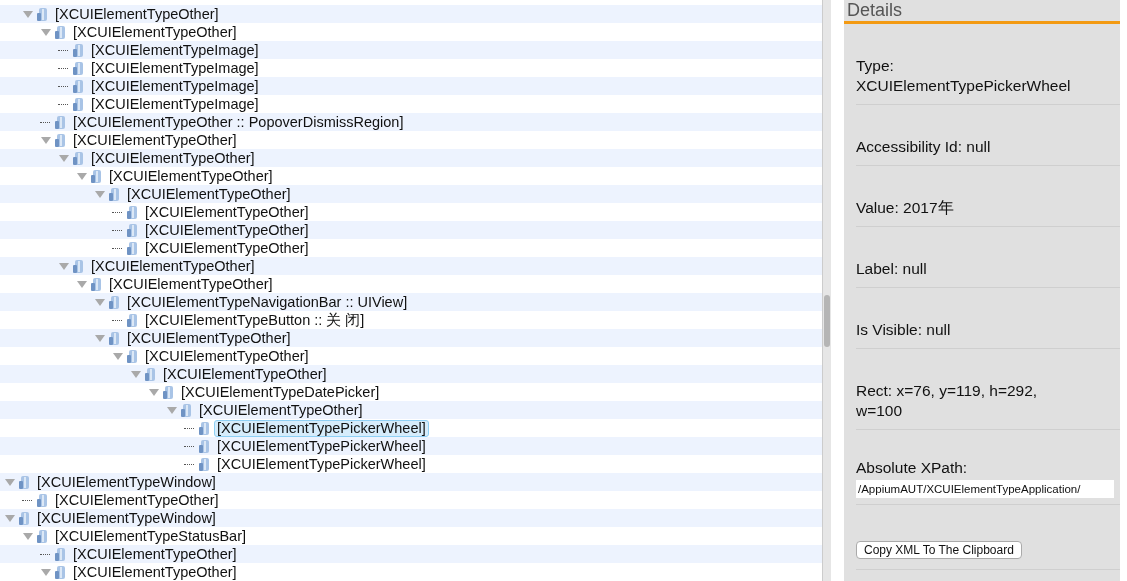  Describe the element at coordinates (150, 536) in the screenshot. I see `tree-item: [XCUIElementTypeStatusBar]` at that location.